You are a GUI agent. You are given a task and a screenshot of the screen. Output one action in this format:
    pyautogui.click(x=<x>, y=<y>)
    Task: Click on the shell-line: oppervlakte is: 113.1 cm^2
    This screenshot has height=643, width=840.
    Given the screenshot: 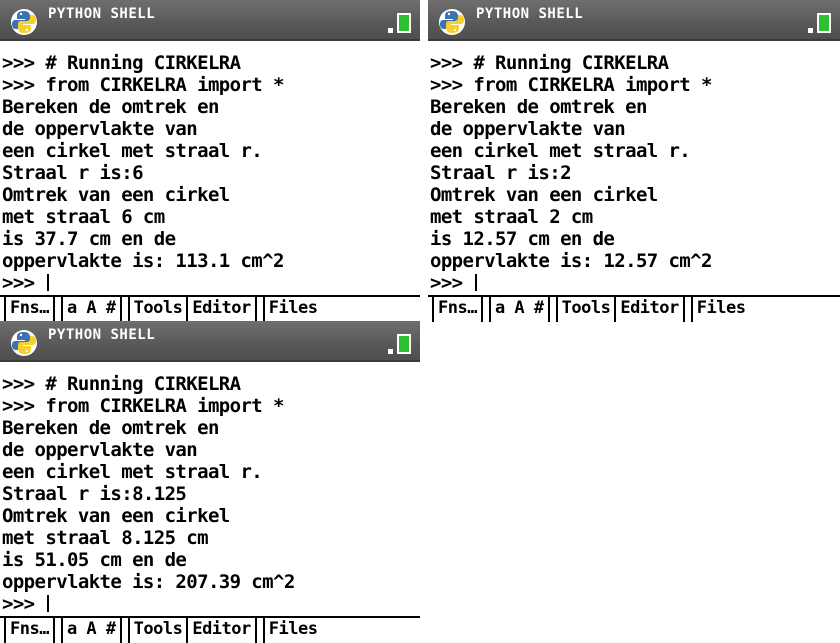 What is the action you would take?
    pyautogui.click(x=211, y=261)
    